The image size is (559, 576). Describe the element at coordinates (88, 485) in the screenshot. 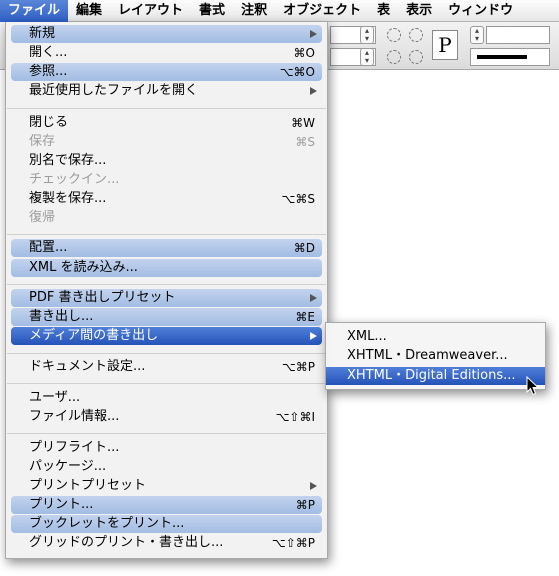

I see `menu-item-label: プリントプリセット` at that location.